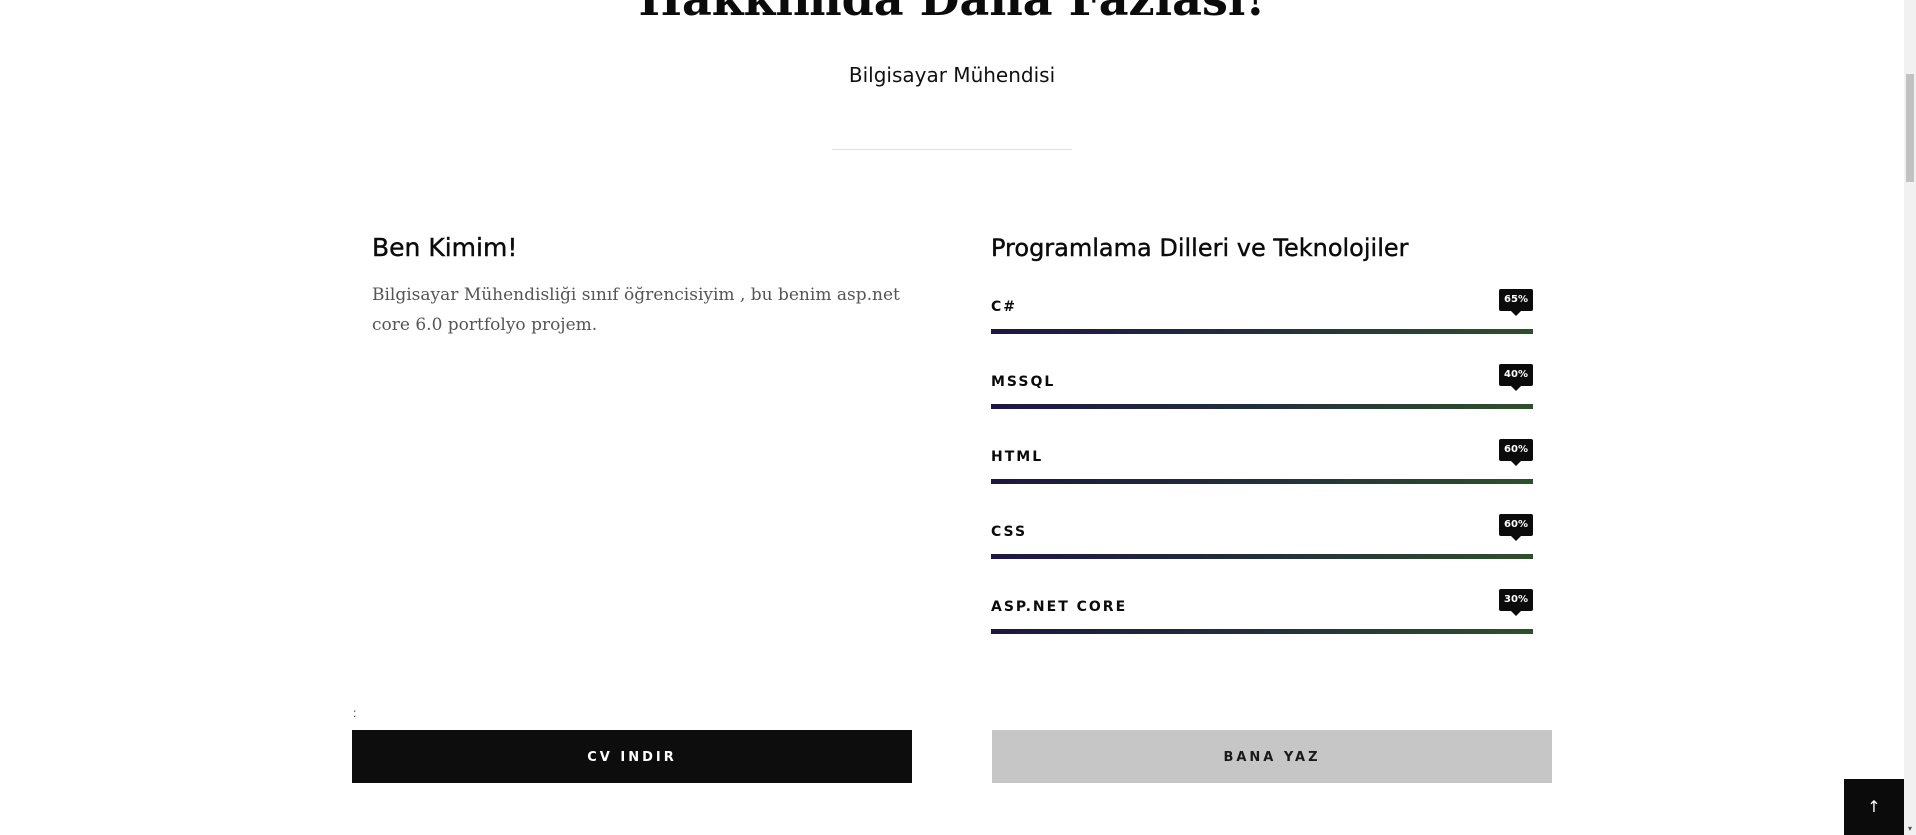 The image size is (1916, 835). I want to click on skill-aspnet-core: ASP.NET CORE 30%, so click(1262, 614).